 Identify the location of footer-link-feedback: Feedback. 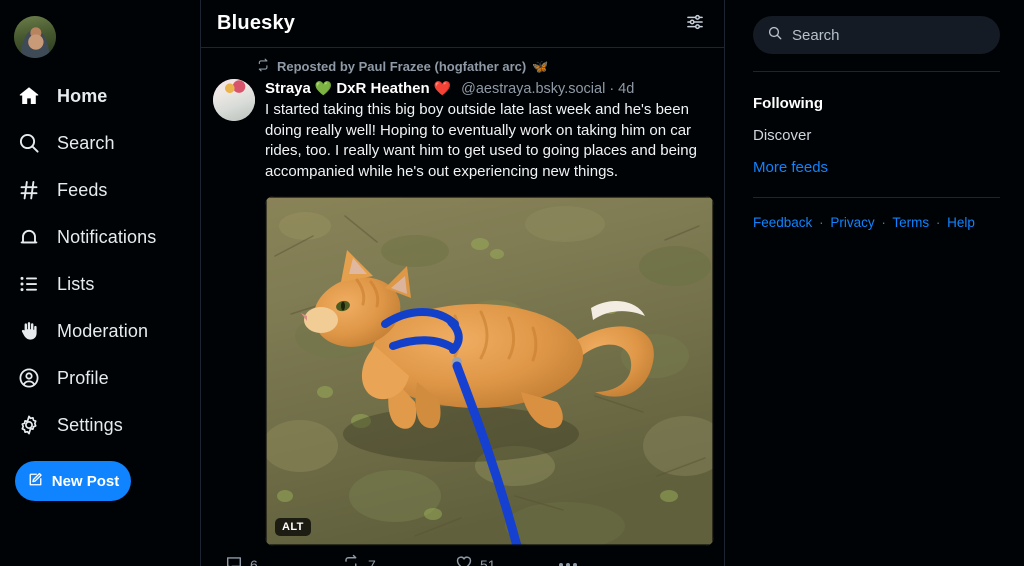
(782, 222).